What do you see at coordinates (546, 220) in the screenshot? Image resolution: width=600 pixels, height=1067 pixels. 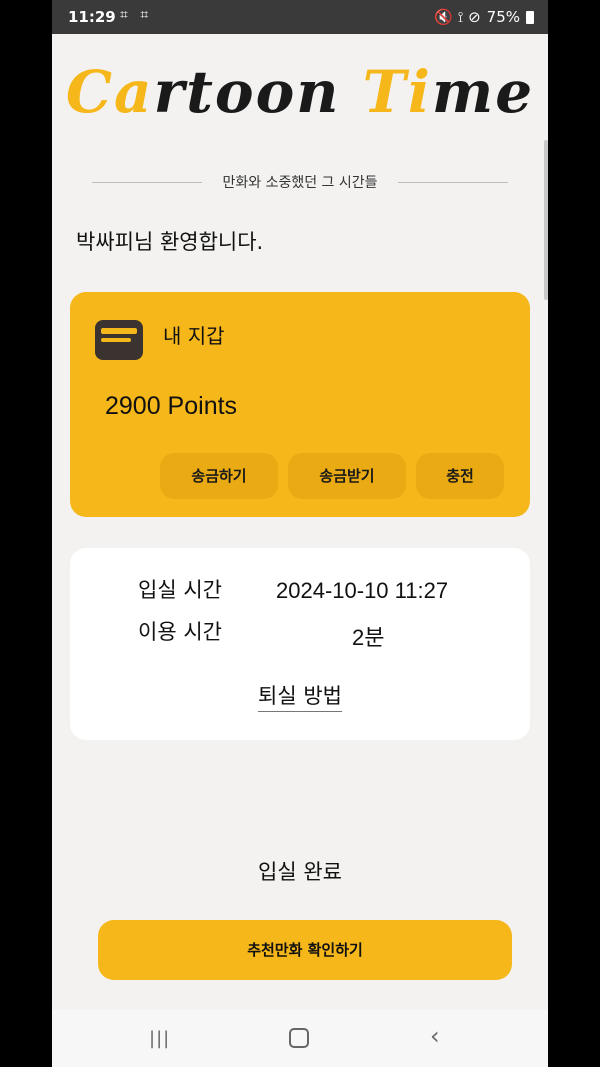 I see `scrollbar` at bounding box center [546, 220].